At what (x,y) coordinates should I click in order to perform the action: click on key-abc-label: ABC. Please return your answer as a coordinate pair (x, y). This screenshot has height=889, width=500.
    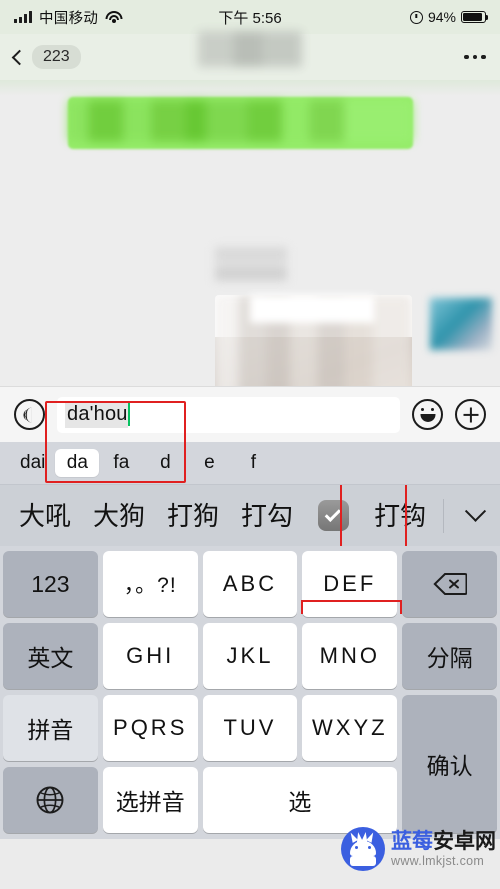
    Looking at the image, I should click on (250, 583).